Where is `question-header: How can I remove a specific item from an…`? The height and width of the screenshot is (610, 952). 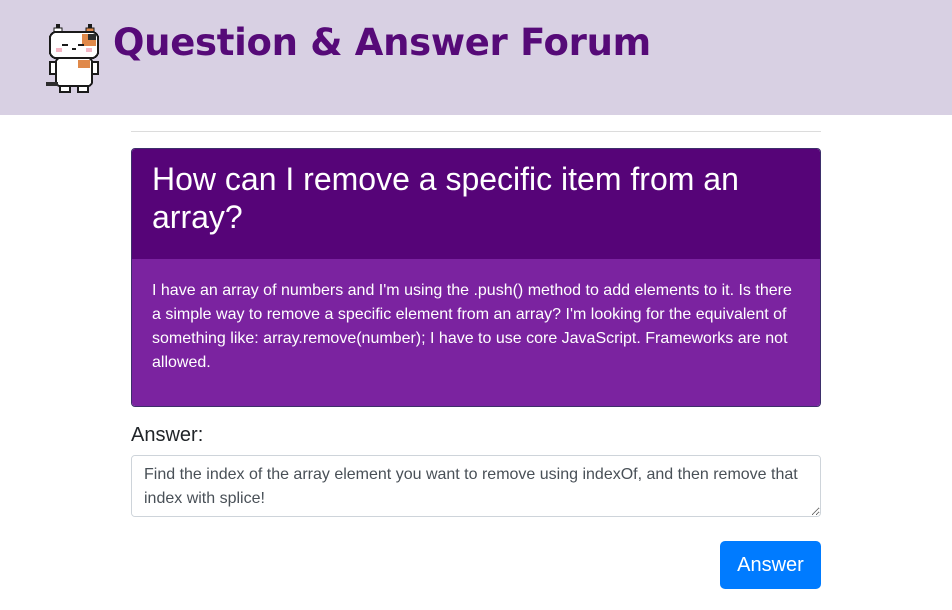
question-header: How can I remove a specific item from an… is located at coordinates (476, 204).